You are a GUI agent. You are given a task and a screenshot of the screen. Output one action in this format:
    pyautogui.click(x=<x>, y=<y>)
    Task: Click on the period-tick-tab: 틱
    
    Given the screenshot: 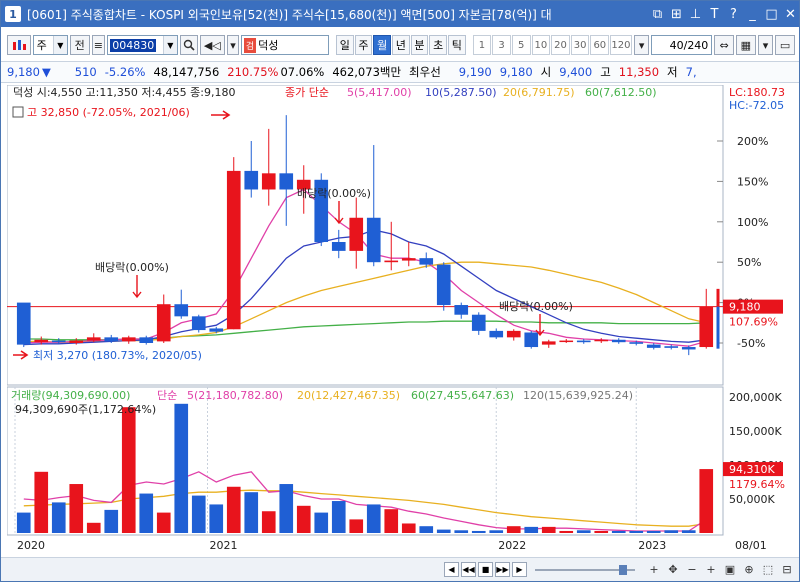 What is the action you would take?
    pyautogui.click(x=457, y=45)
    